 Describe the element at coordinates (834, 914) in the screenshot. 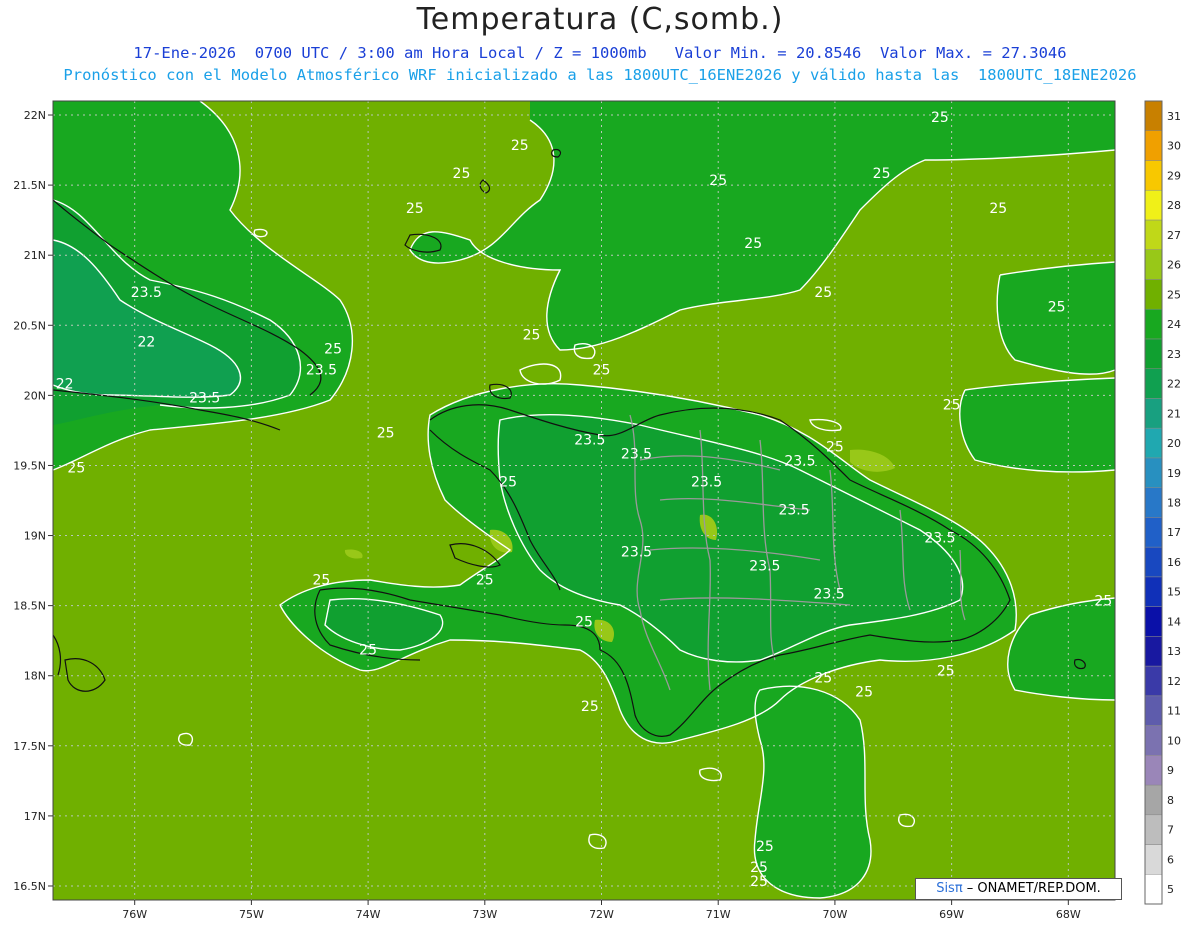

I see `lon-tick-label: 70W` at that location.